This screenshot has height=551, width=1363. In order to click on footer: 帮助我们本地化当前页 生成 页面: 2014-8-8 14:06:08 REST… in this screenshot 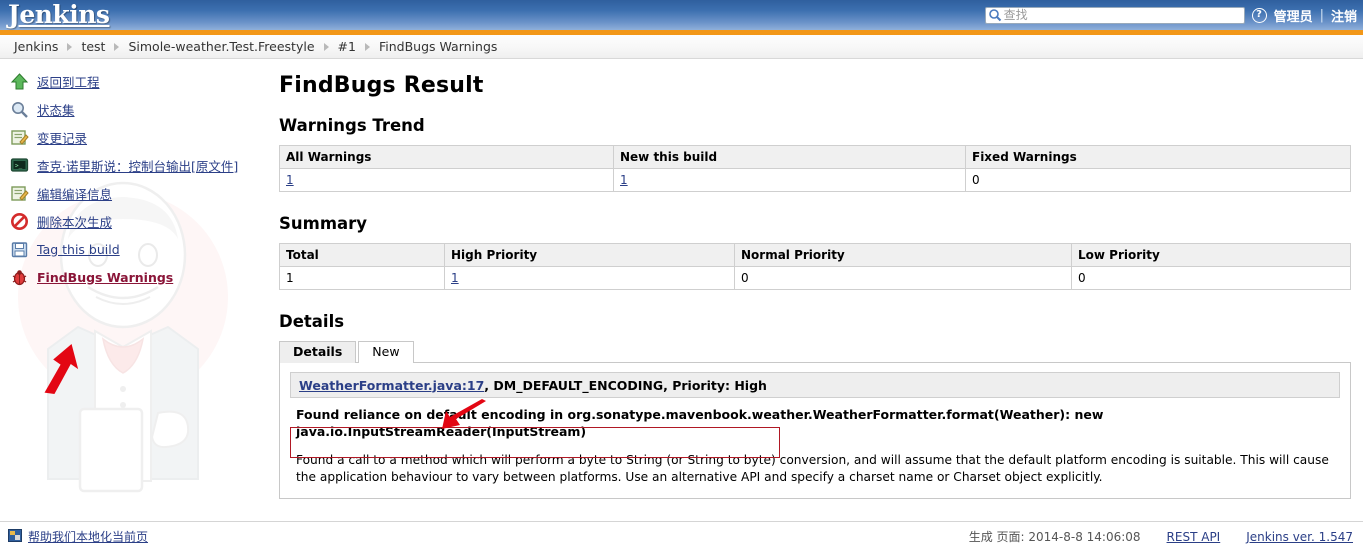, I will do `click(681, 536)`.